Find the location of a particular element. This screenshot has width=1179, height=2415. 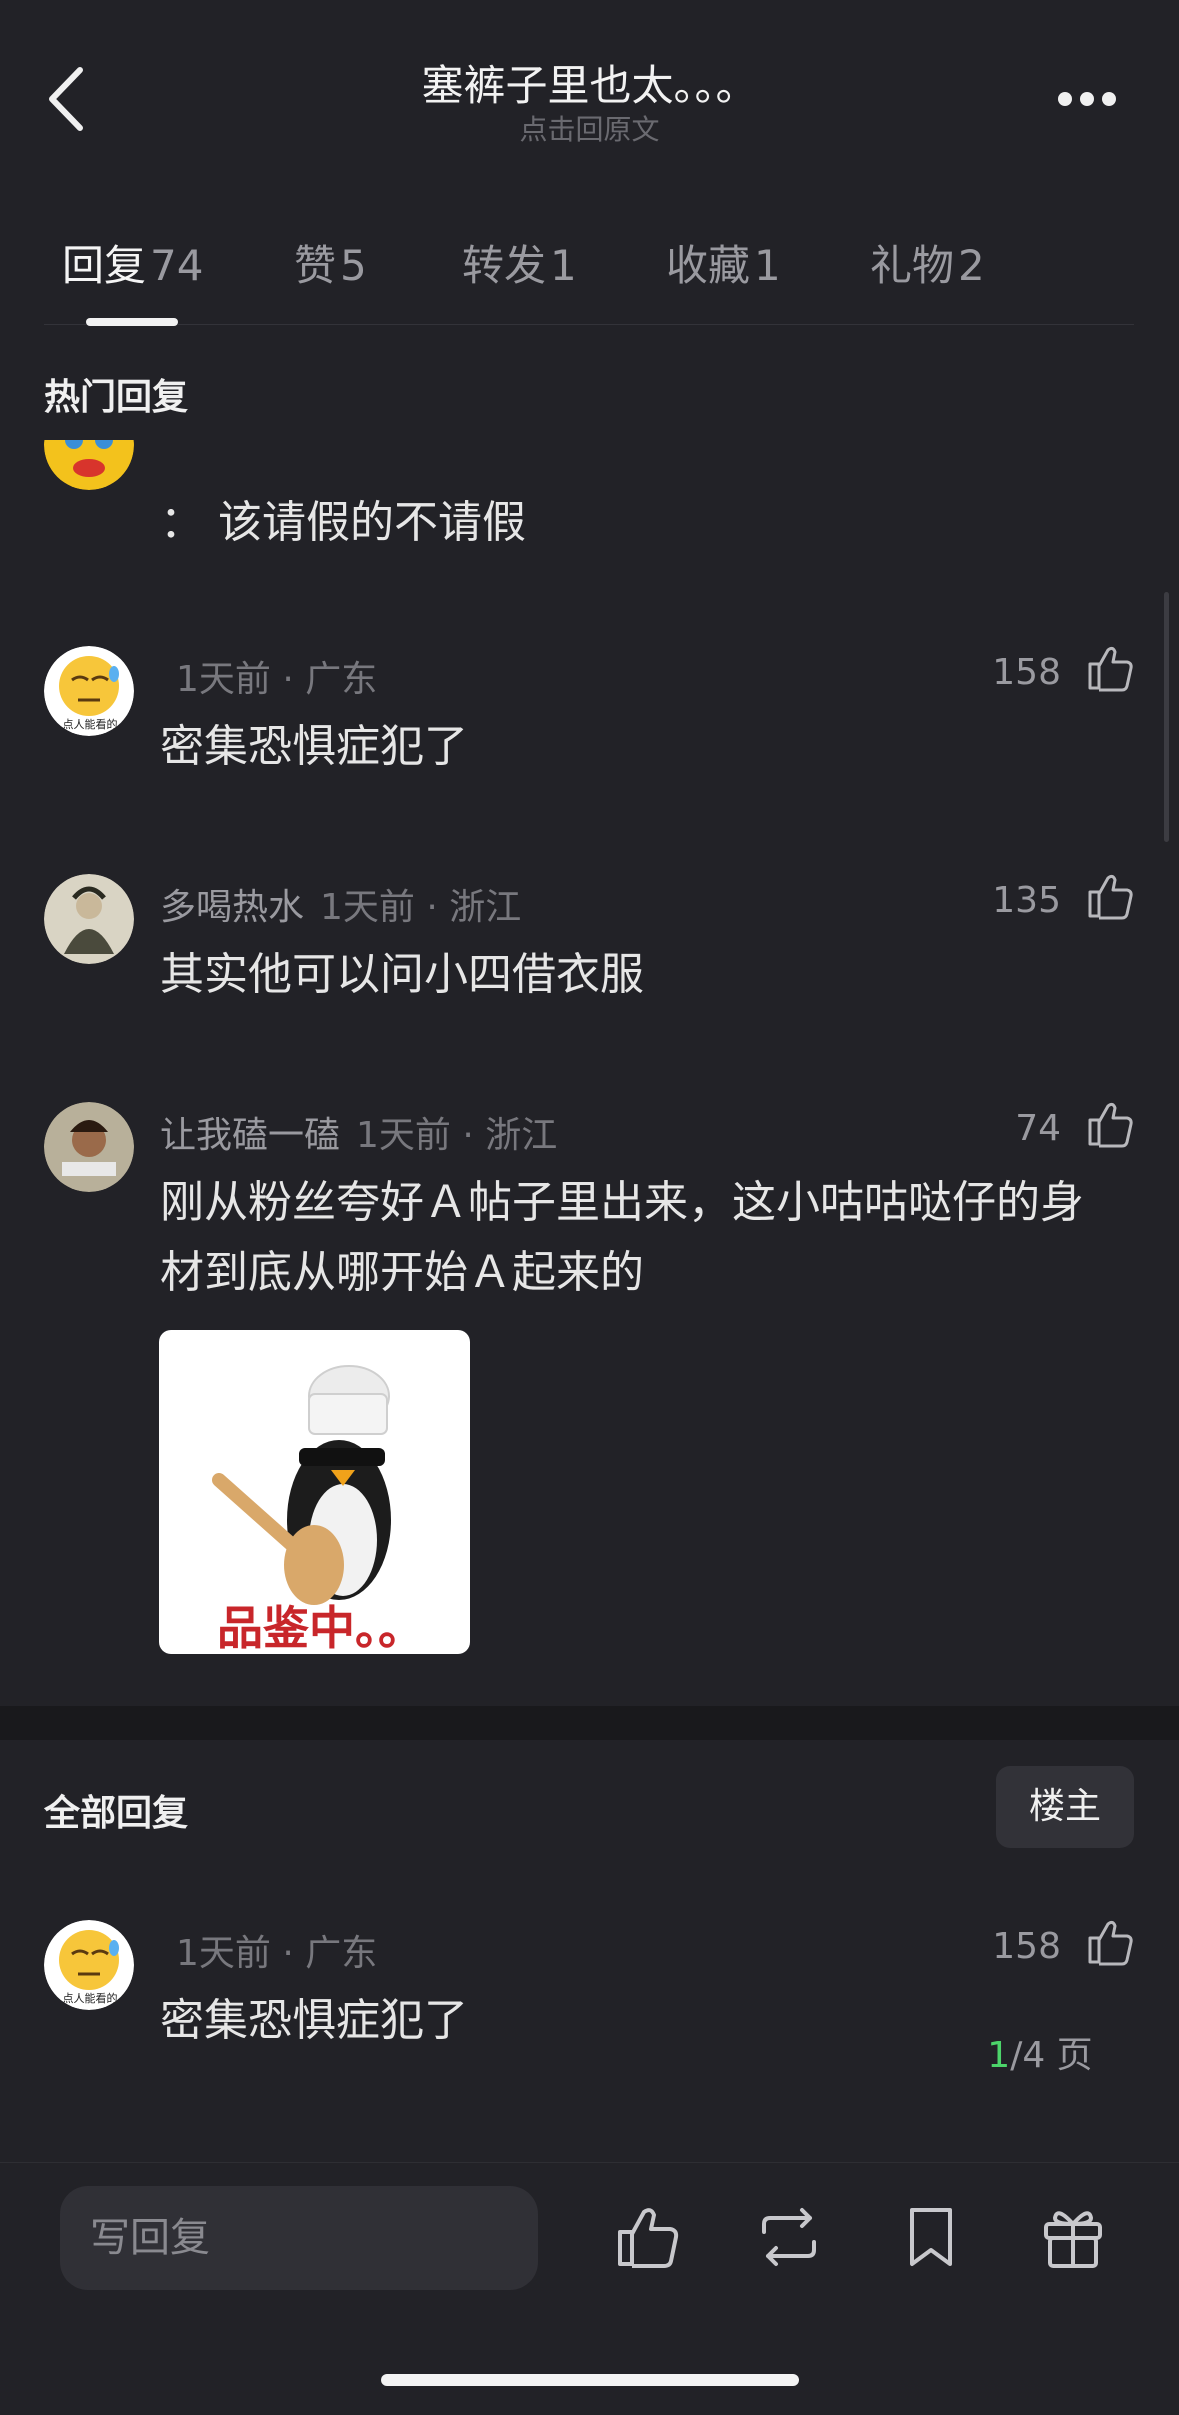

tab-count: 74 is located at coordinates (177, 265).